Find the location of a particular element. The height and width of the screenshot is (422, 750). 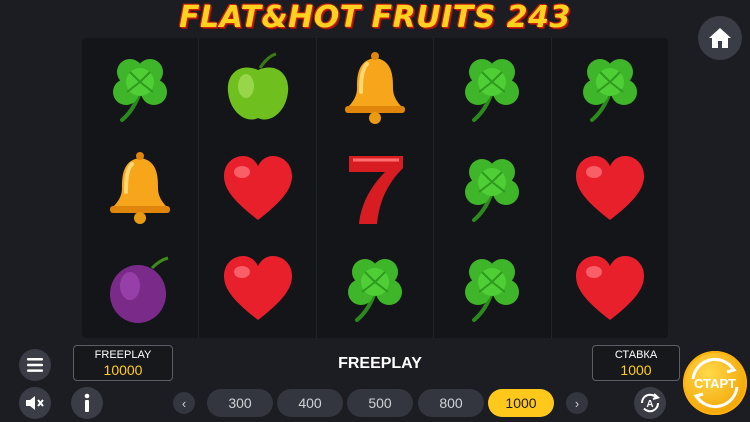

bet-option: 1000 is located at coordinates (521, 403).